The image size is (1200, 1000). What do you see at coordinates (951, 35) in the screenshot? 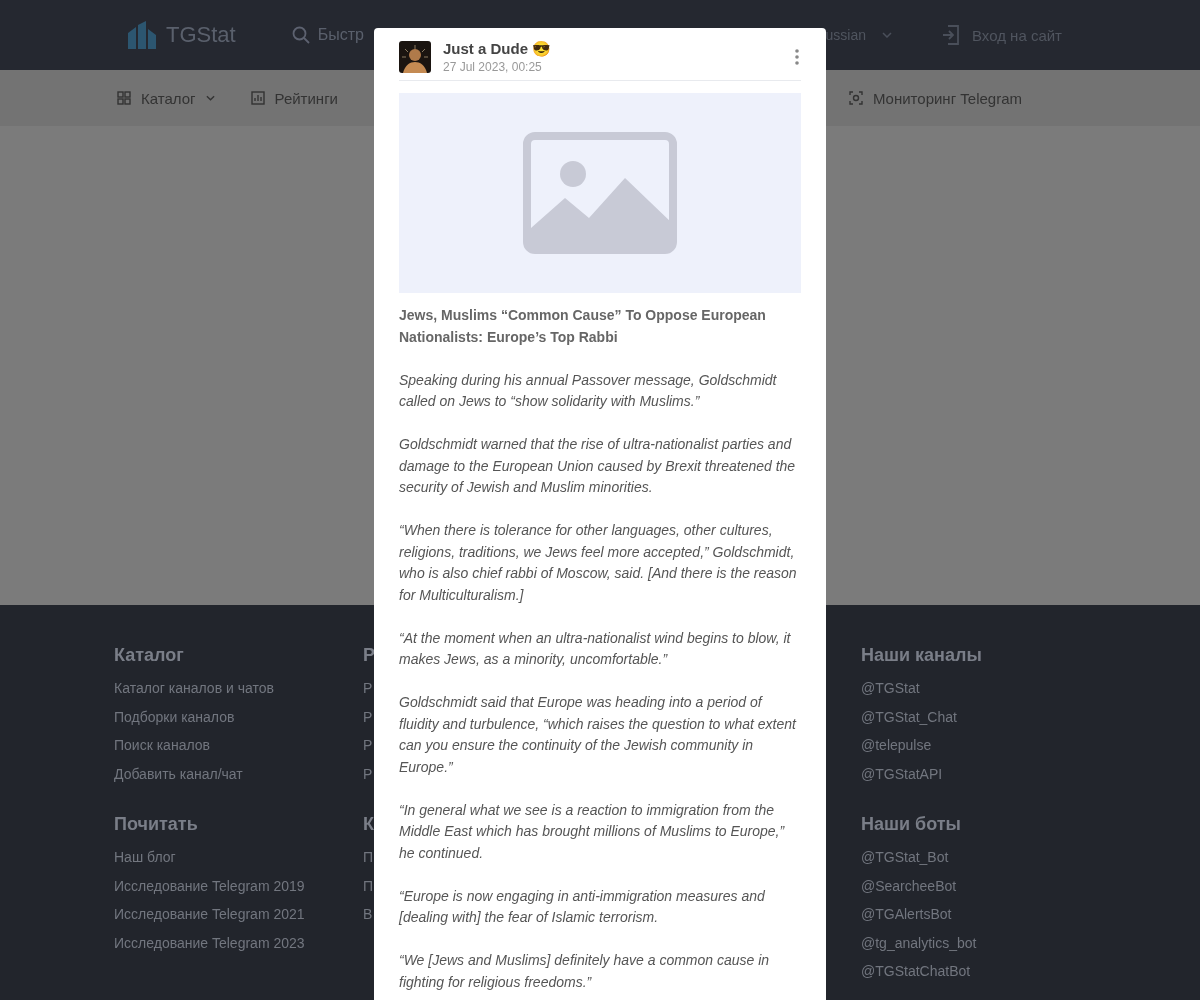
I see `login-icon` at bounding box center [951, 35].